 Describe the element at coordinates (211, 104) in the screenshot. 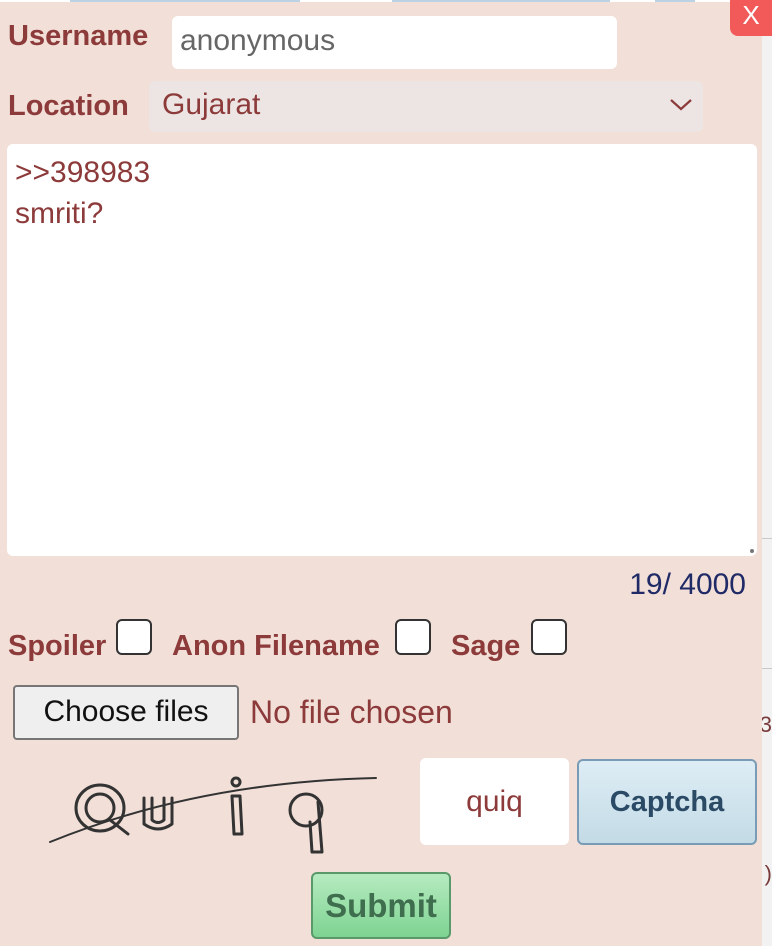

I see `location-selected-value: Gujarat` at that location.